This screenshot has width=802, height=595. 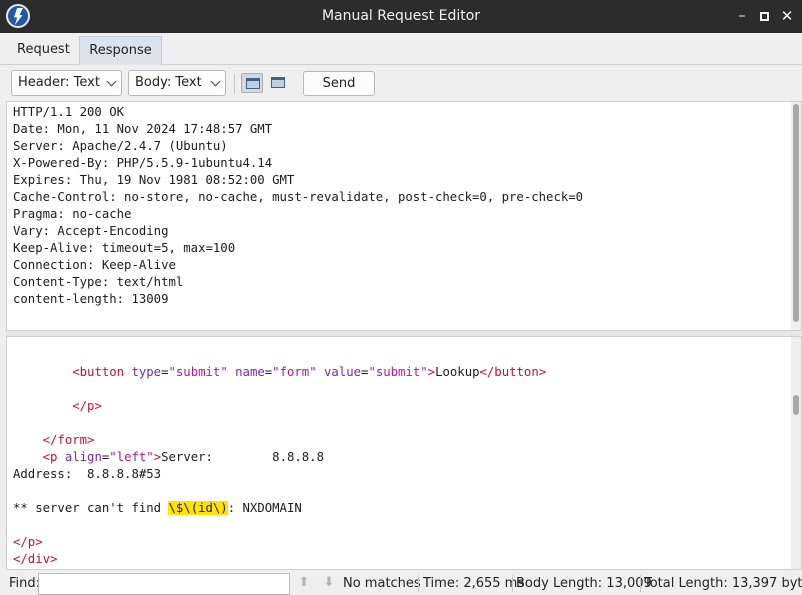 What do you see at coordinates (98, 282) in the screenshot?
I see `header-line: Content-Type: text/html` at bounding box center [98, 282].